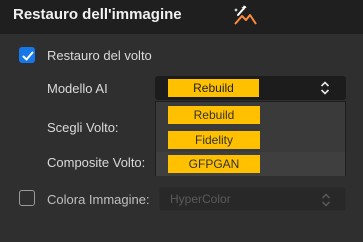 Image resolution: width=363 pixels, height=242 pixels. I want to click on panel-header: Restauro dell'immagine, so click(181, 17).